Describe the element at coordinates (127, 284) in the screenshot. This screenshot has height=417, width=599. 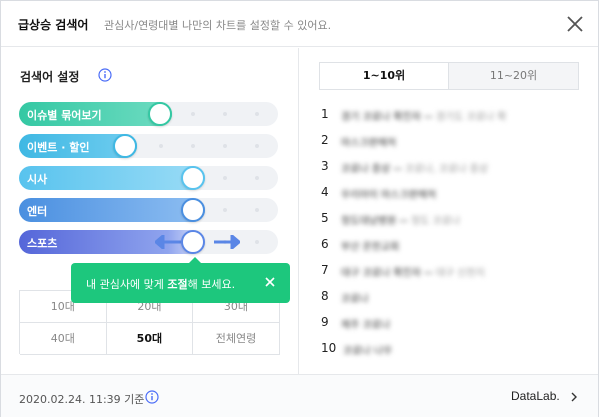
I see `tooltip-text-before: 내 관심사에 맞게` at that location.